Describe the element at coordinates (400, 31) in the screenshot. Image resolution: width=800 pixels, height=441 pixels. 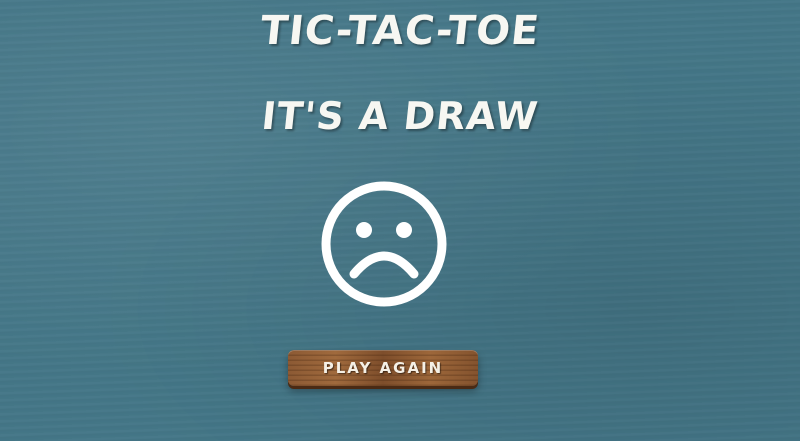
I see `game-title: TIC-TAC-TOE` at that location.